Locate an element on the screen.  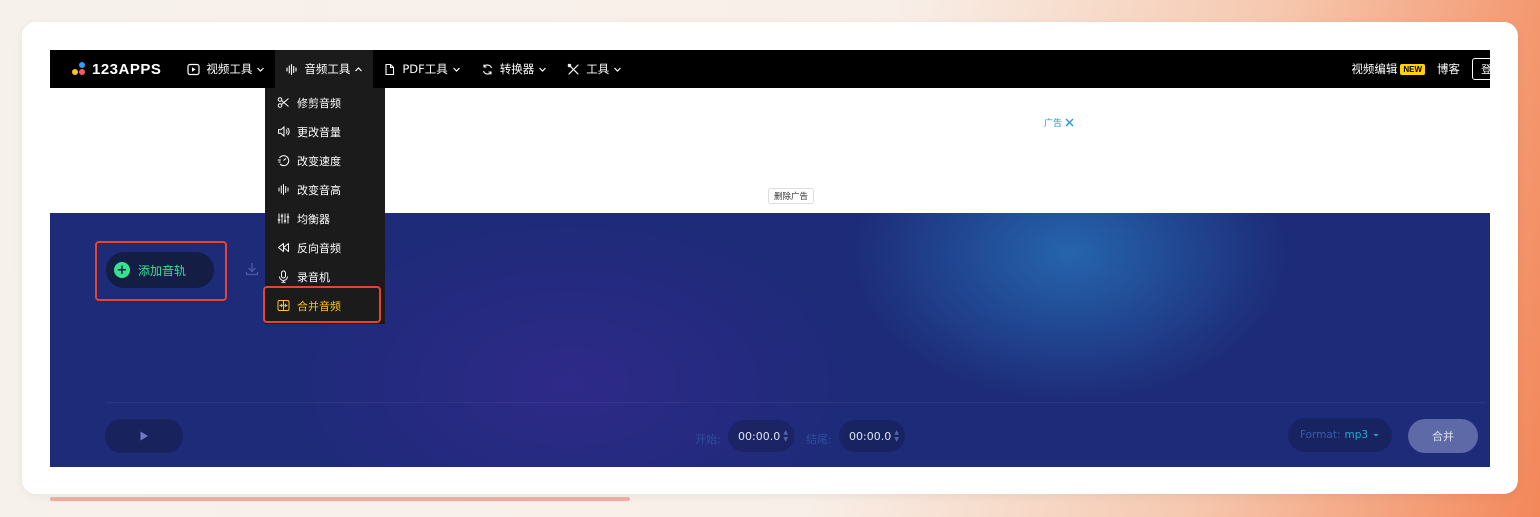
dropdown-item-change-volume: 更改音量 is located at coordinates (325, 131).